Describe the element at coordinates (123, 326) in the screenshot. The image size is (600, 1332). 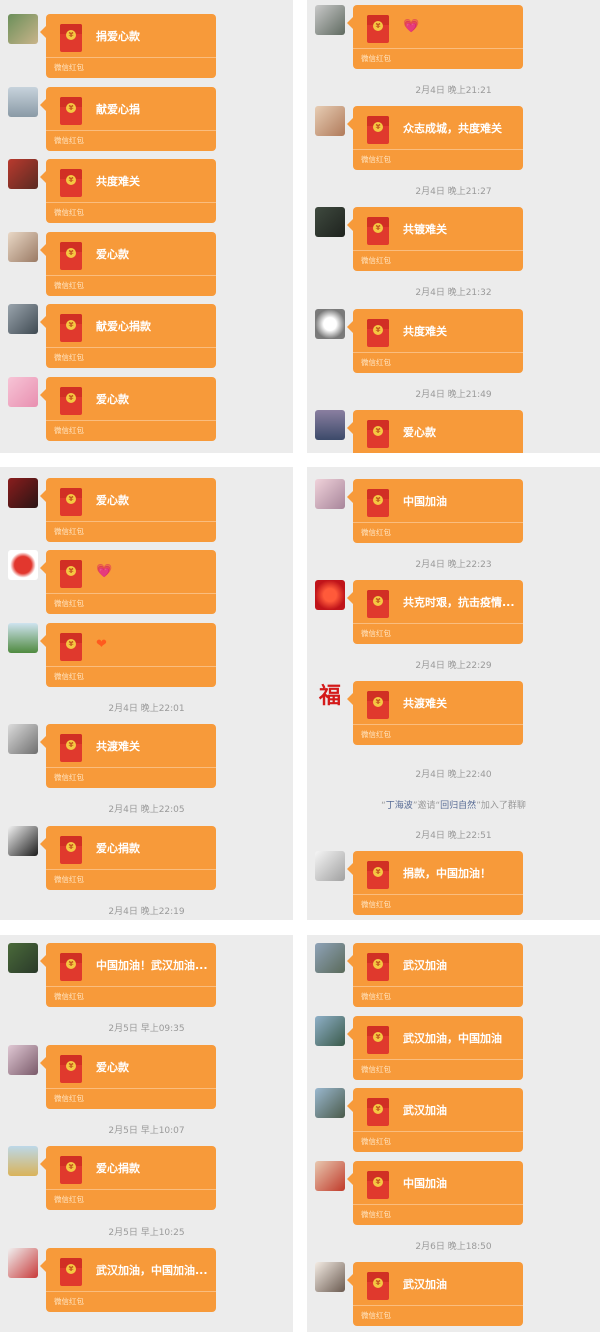
I see `red-packet-text: 献爱心捐款` at that location.